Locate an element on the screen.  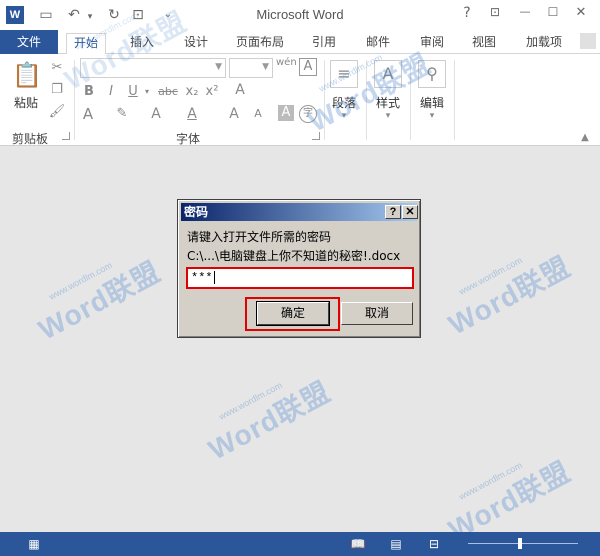
web-layout-icon: ⊟ is located at coordinates (434, 544).